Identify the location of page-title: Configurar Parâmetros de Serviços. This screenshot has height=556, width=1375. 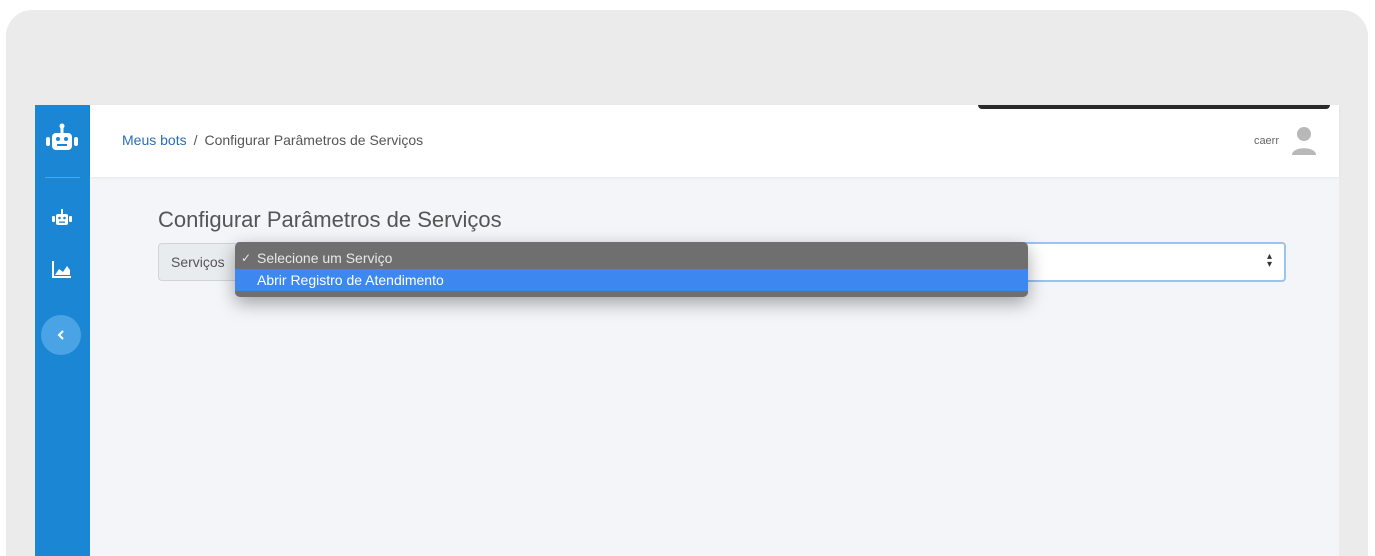
(330, 219).